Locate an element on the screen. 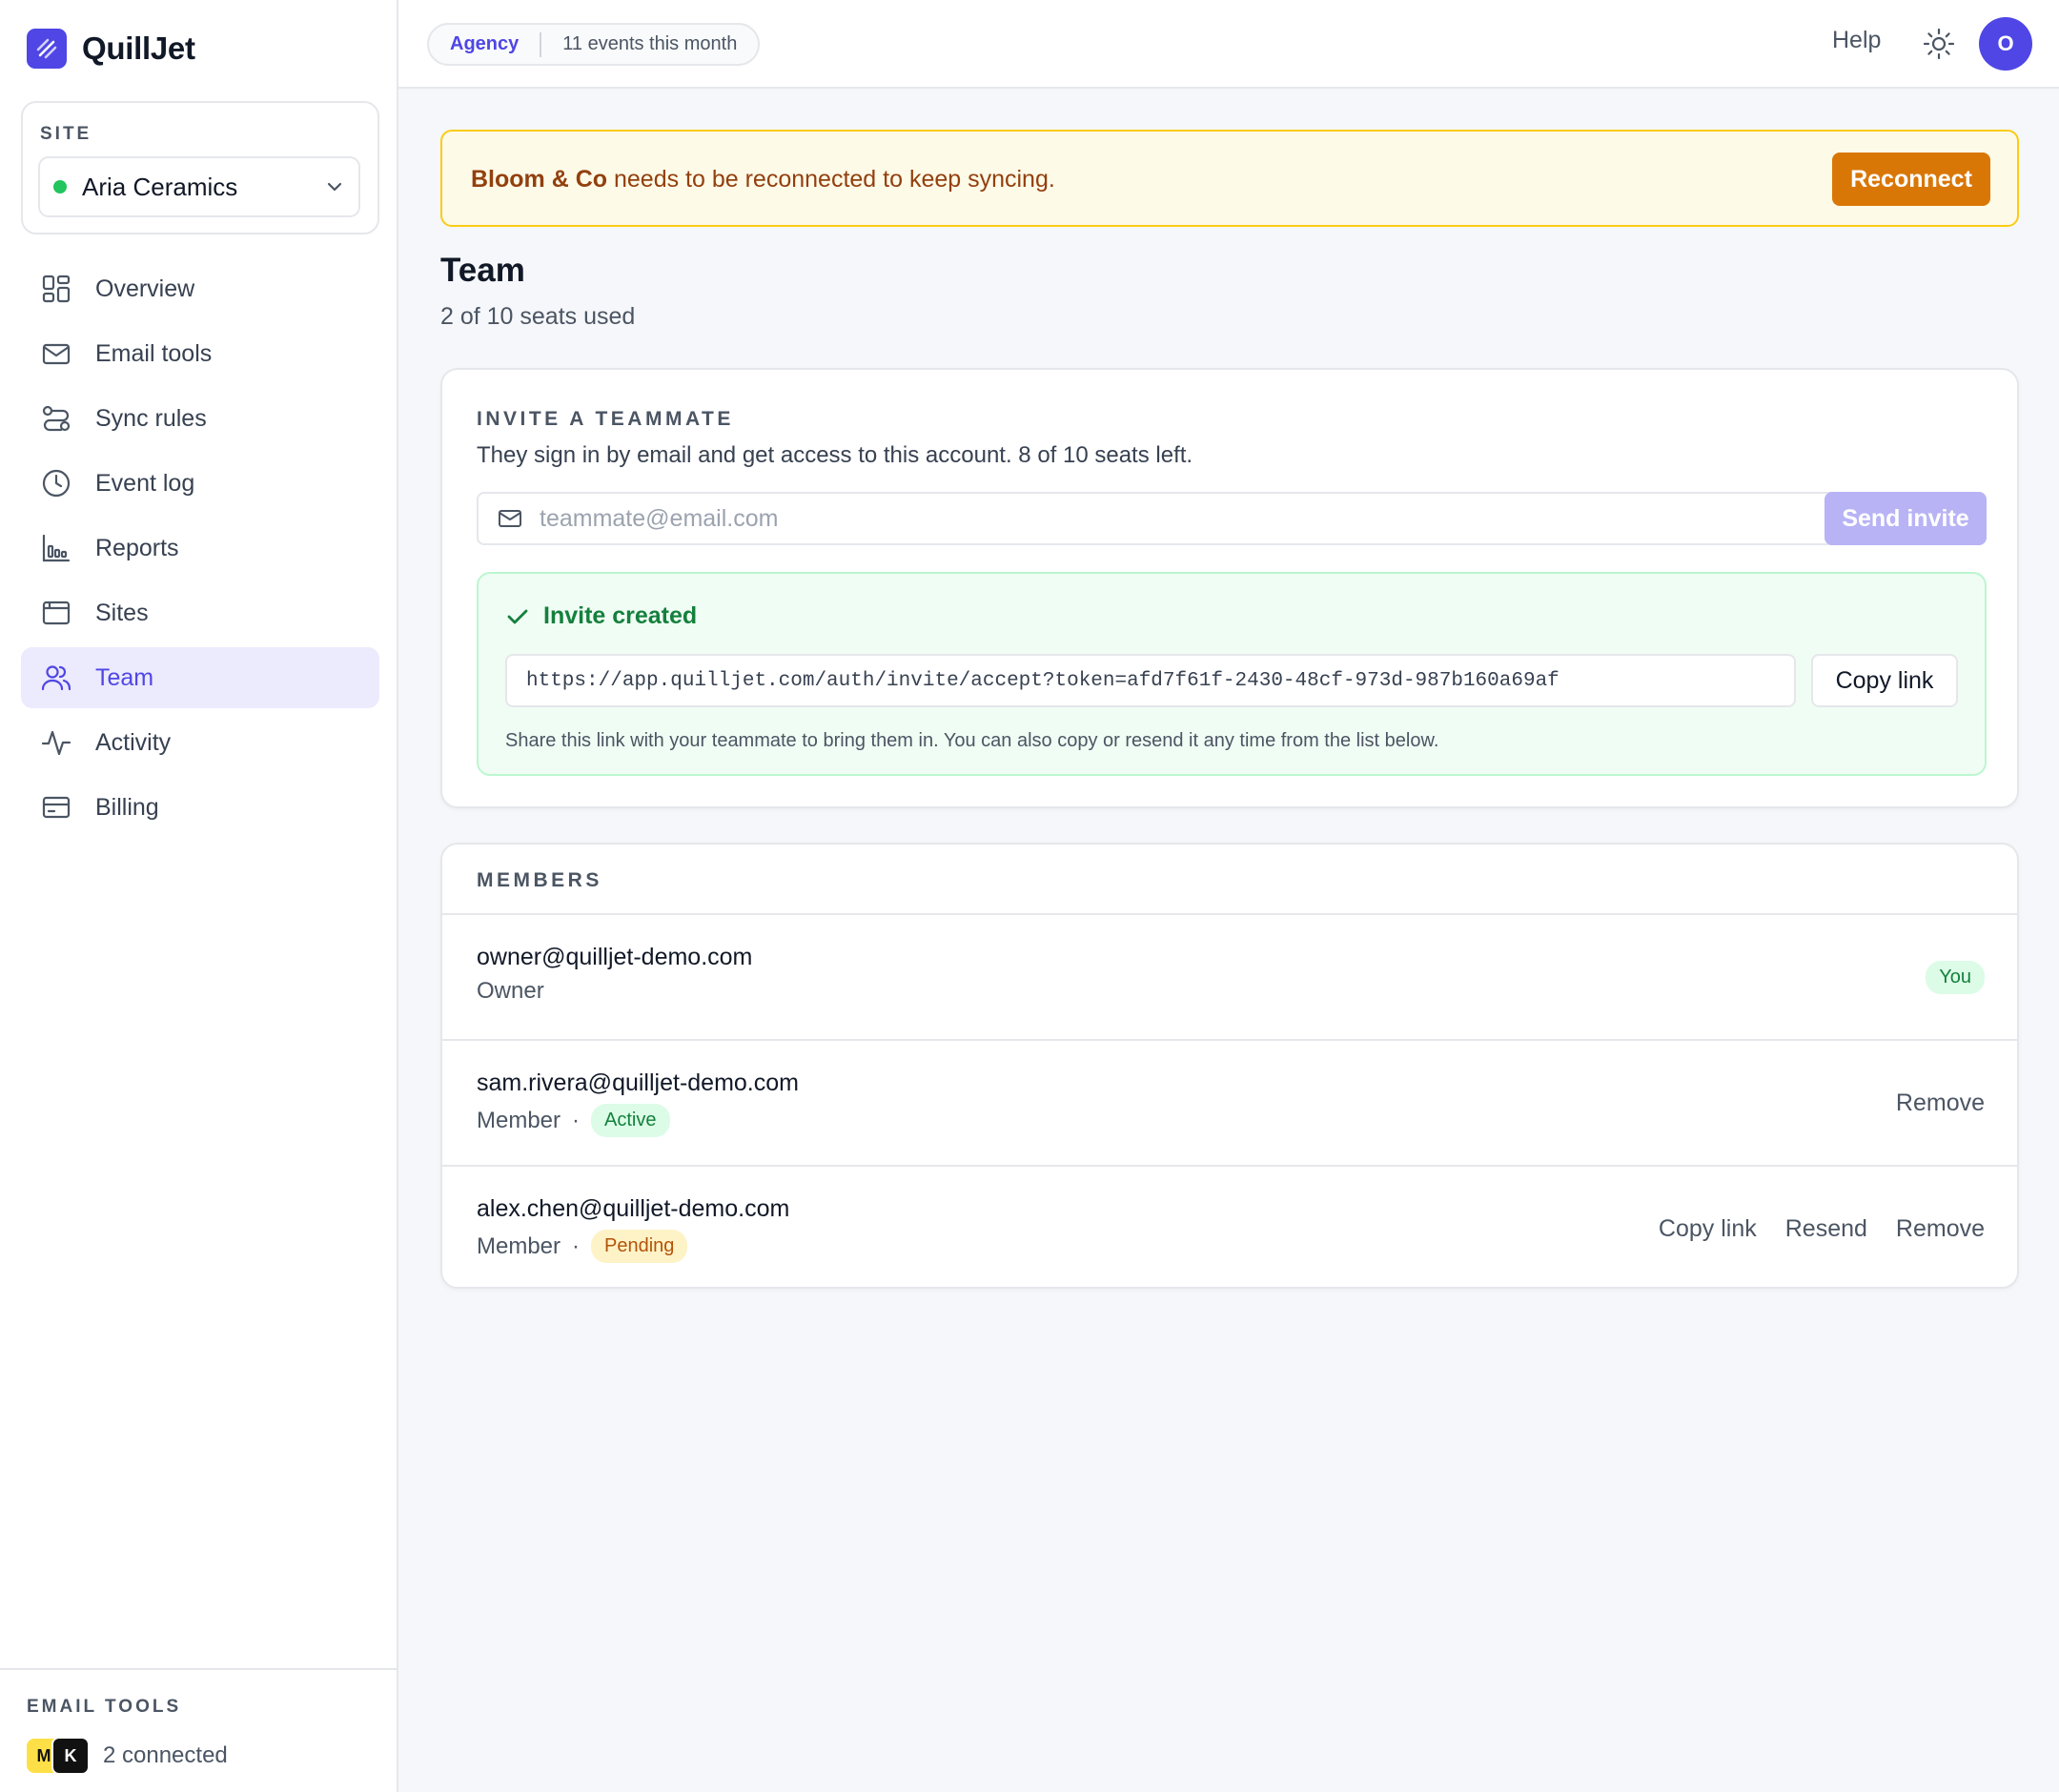 Image resolution: width=2059 pixels, height=1792 pixels. check-icon is located at coordinates (517, 616).